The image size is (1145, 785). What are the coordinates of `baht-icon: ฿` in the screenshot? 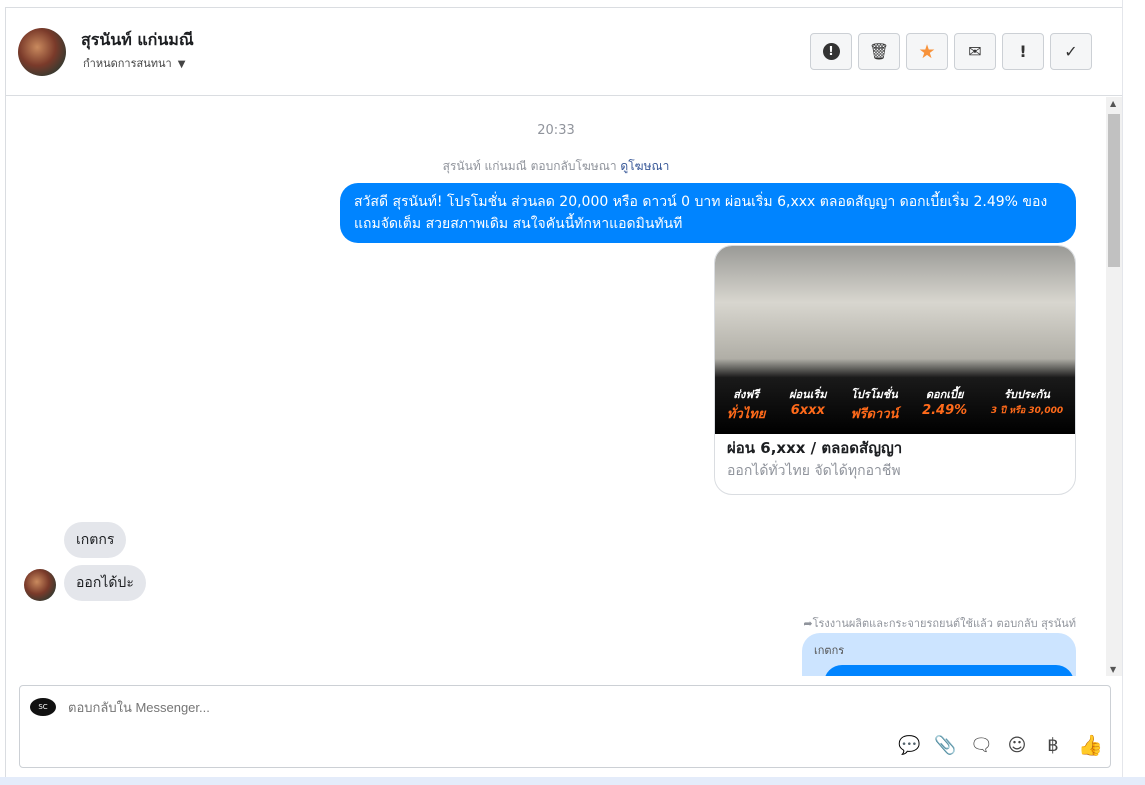 It's located at (1053, 745).